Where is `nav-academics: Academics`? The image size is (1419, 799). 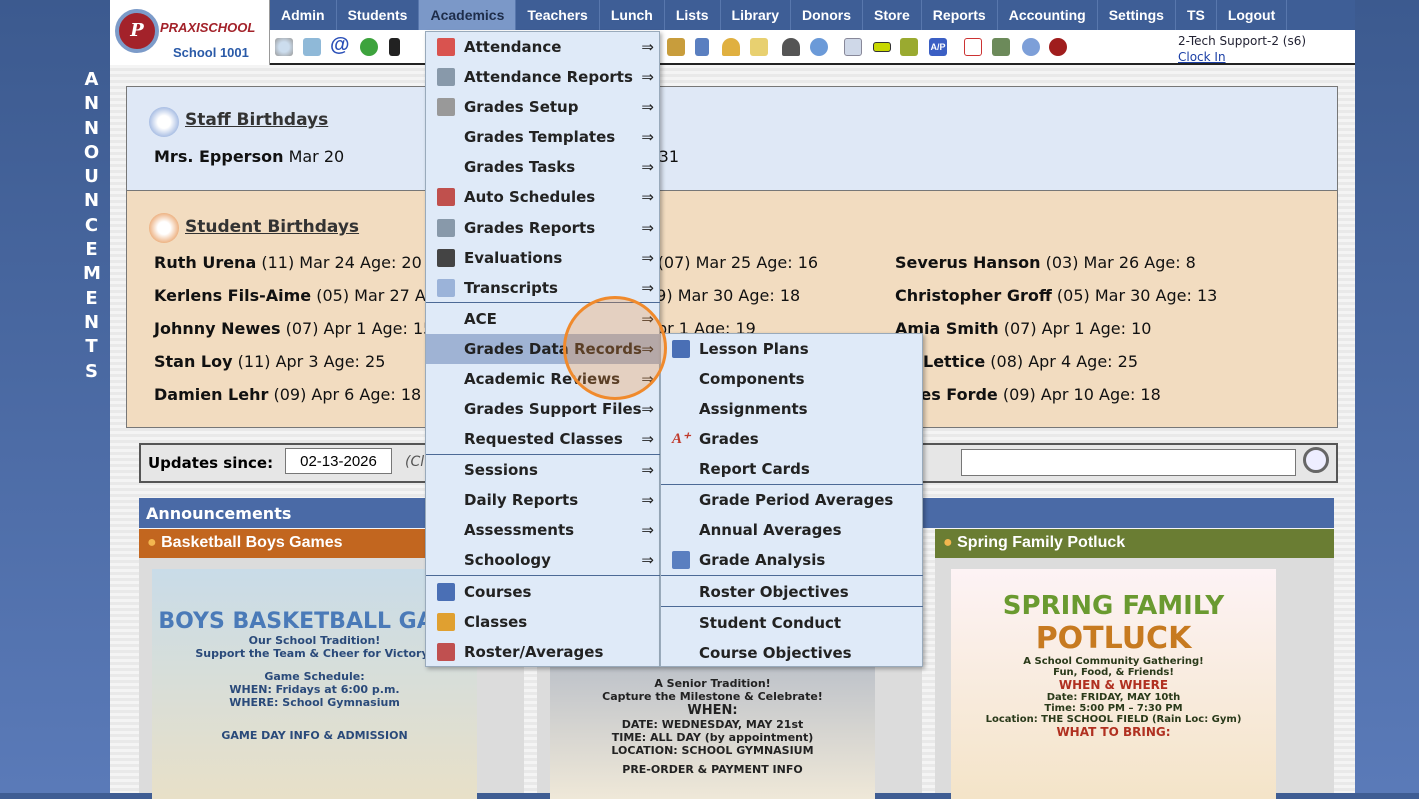
nav-academics: Academics is located at coordinates (468, 15).